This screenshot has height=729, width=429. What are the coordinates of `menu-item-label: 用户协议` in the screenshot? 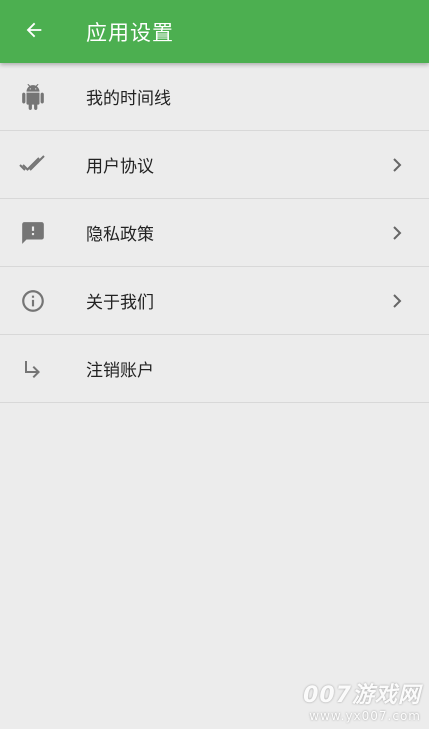 It's located at (120, 167).